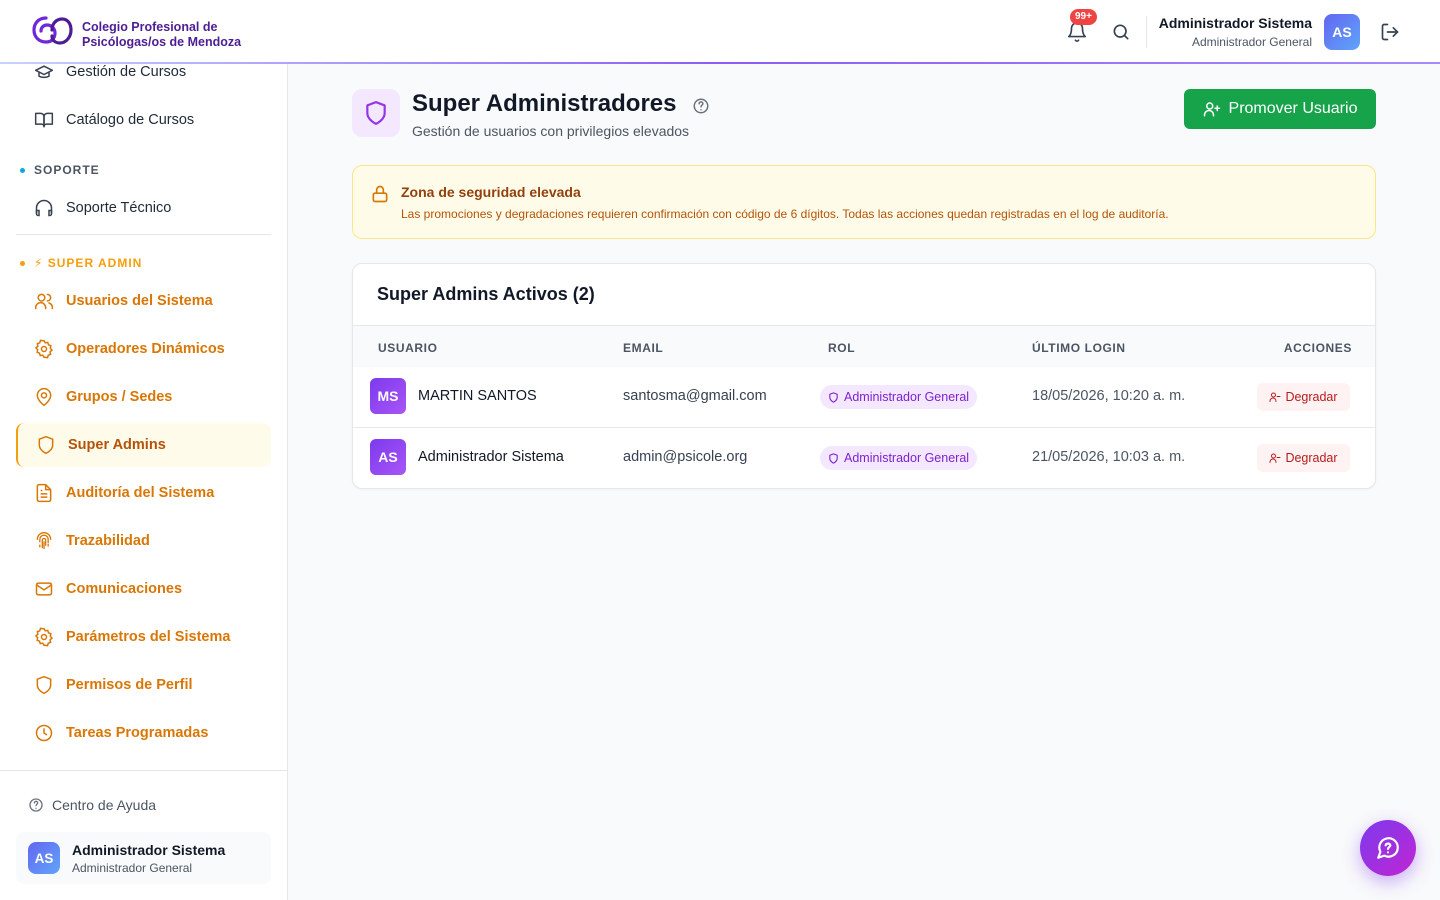 The image size is (1440, 900). Describe the element at coordinates (491, 192) in the screenshot. I see `alert-title: Zona de seguridad elevada` at that location.